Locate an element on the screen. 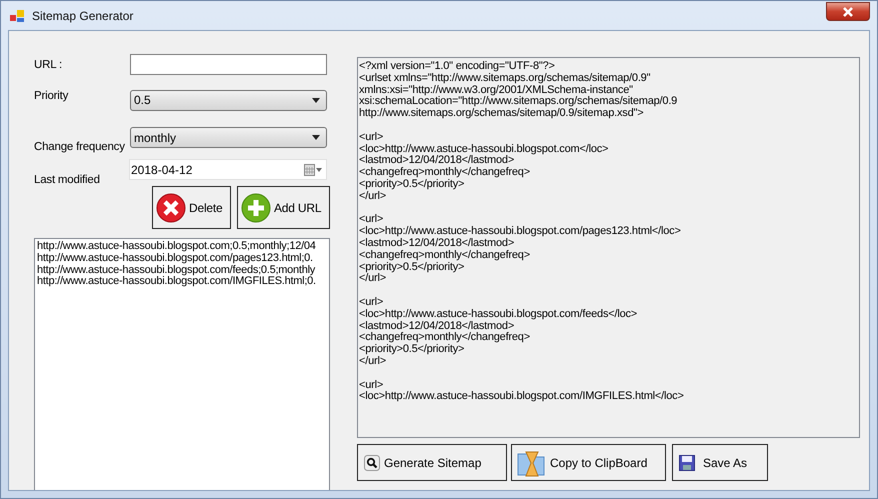  close-icon is located at coordinates (848, 11).